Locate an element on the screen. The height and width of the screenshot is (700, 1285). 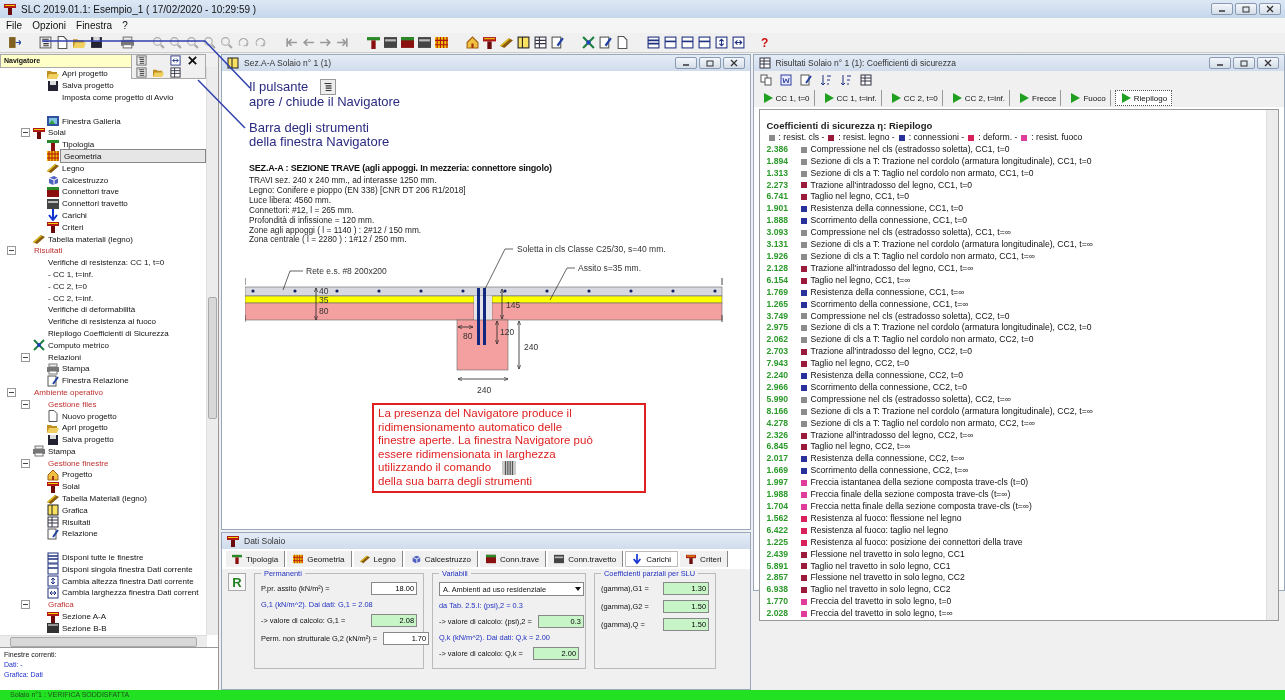
tree-item: - CC 2, t=0 is located at coordinates (67, 286).